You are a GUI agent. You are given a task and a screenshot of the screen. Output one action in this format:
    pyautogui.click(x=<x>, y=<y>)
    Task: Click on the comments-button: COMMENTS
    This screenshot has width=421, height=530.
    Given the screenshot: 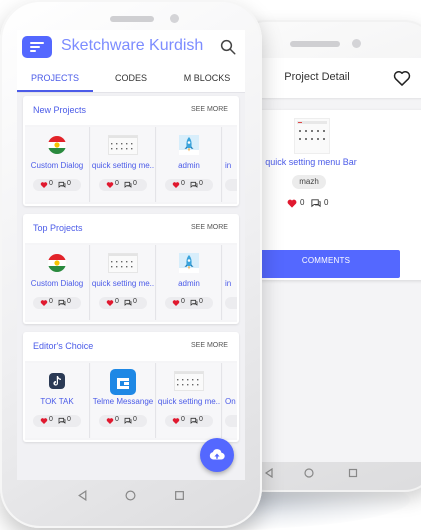 What is the action you would take?
    pyautogui.click(x=326, y=261)
    